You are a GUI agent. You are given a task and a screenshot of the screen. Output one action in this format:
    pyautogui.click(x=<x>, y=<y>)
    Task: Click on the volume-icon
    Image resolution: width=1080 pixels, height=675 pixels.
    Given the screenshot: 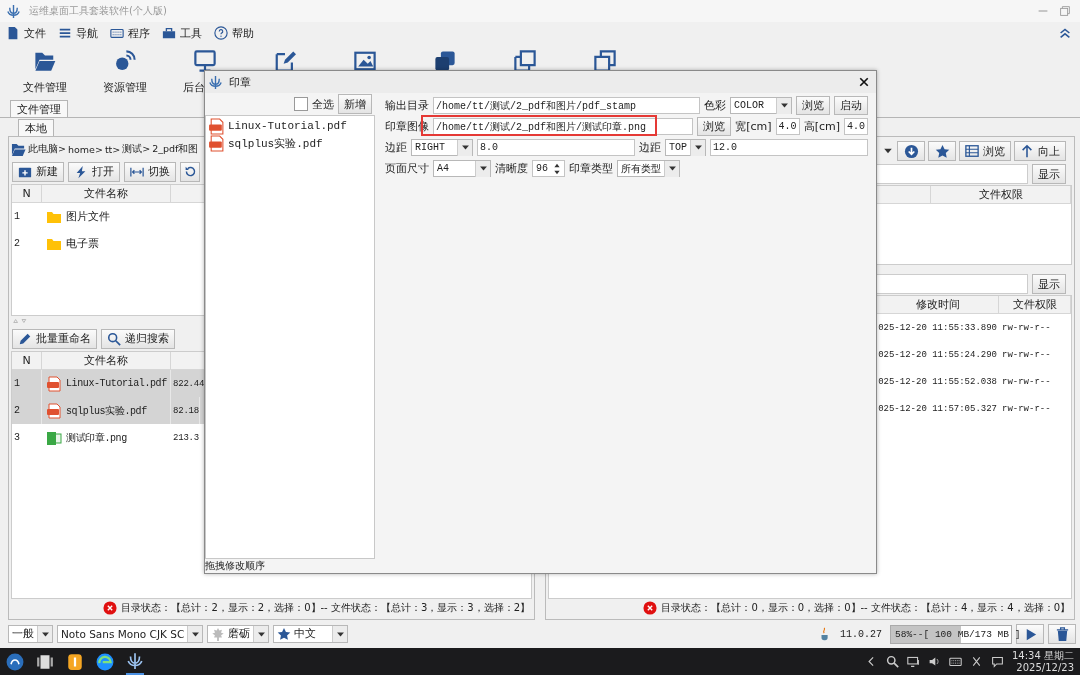 What is the action you would take?
    pyautogui.click(x=934, y=661)
    